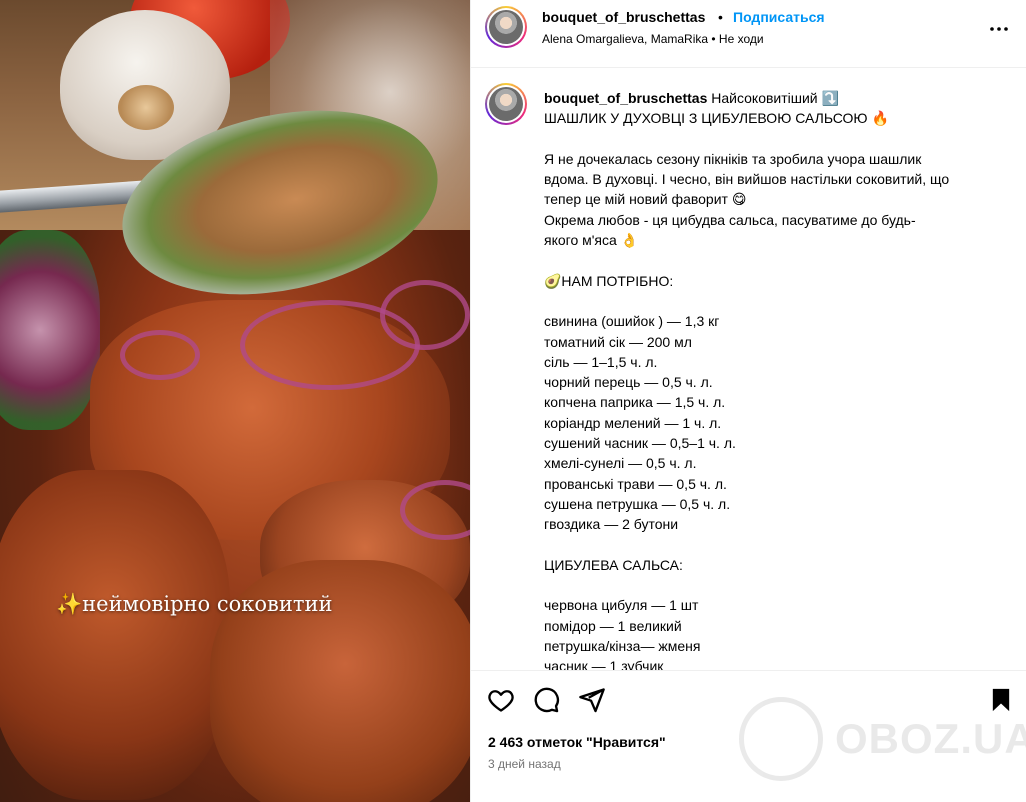 Image resolution: width=1026 pixels, height=802 pixels. What do you see at coordinates (609, 280) in the screenshot?
I see `caption-line: 🥑НАМ ПОТРІБНО:` at bounding box center [609, 280].